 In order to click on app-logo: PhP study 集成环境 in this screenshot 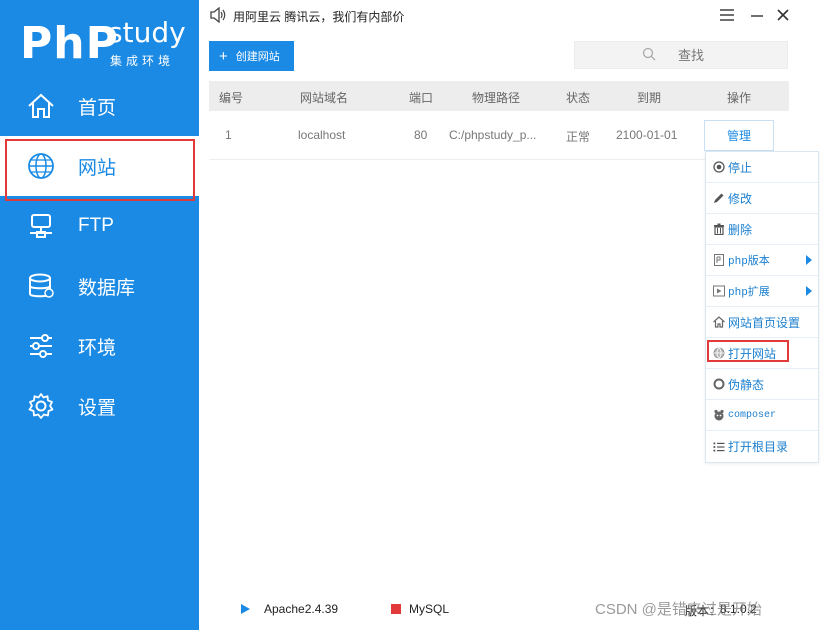, I will do `click(105, 44)`.